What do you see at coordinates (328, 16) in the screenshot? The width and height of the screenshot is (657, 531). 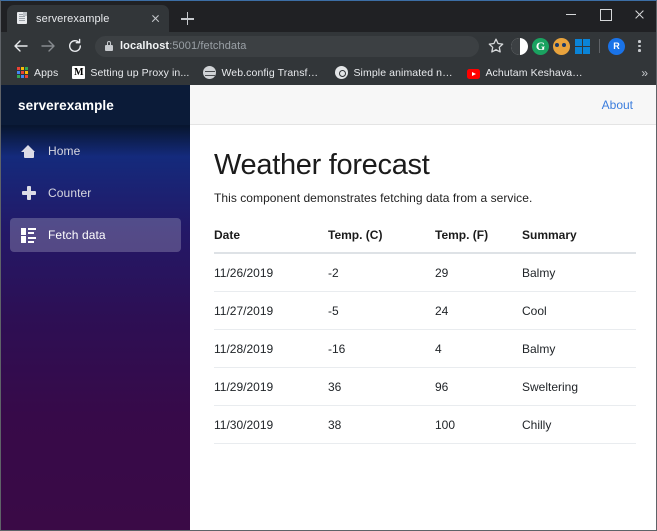 I see `tab-strip: serverexample` at bounding box center [328, 16].